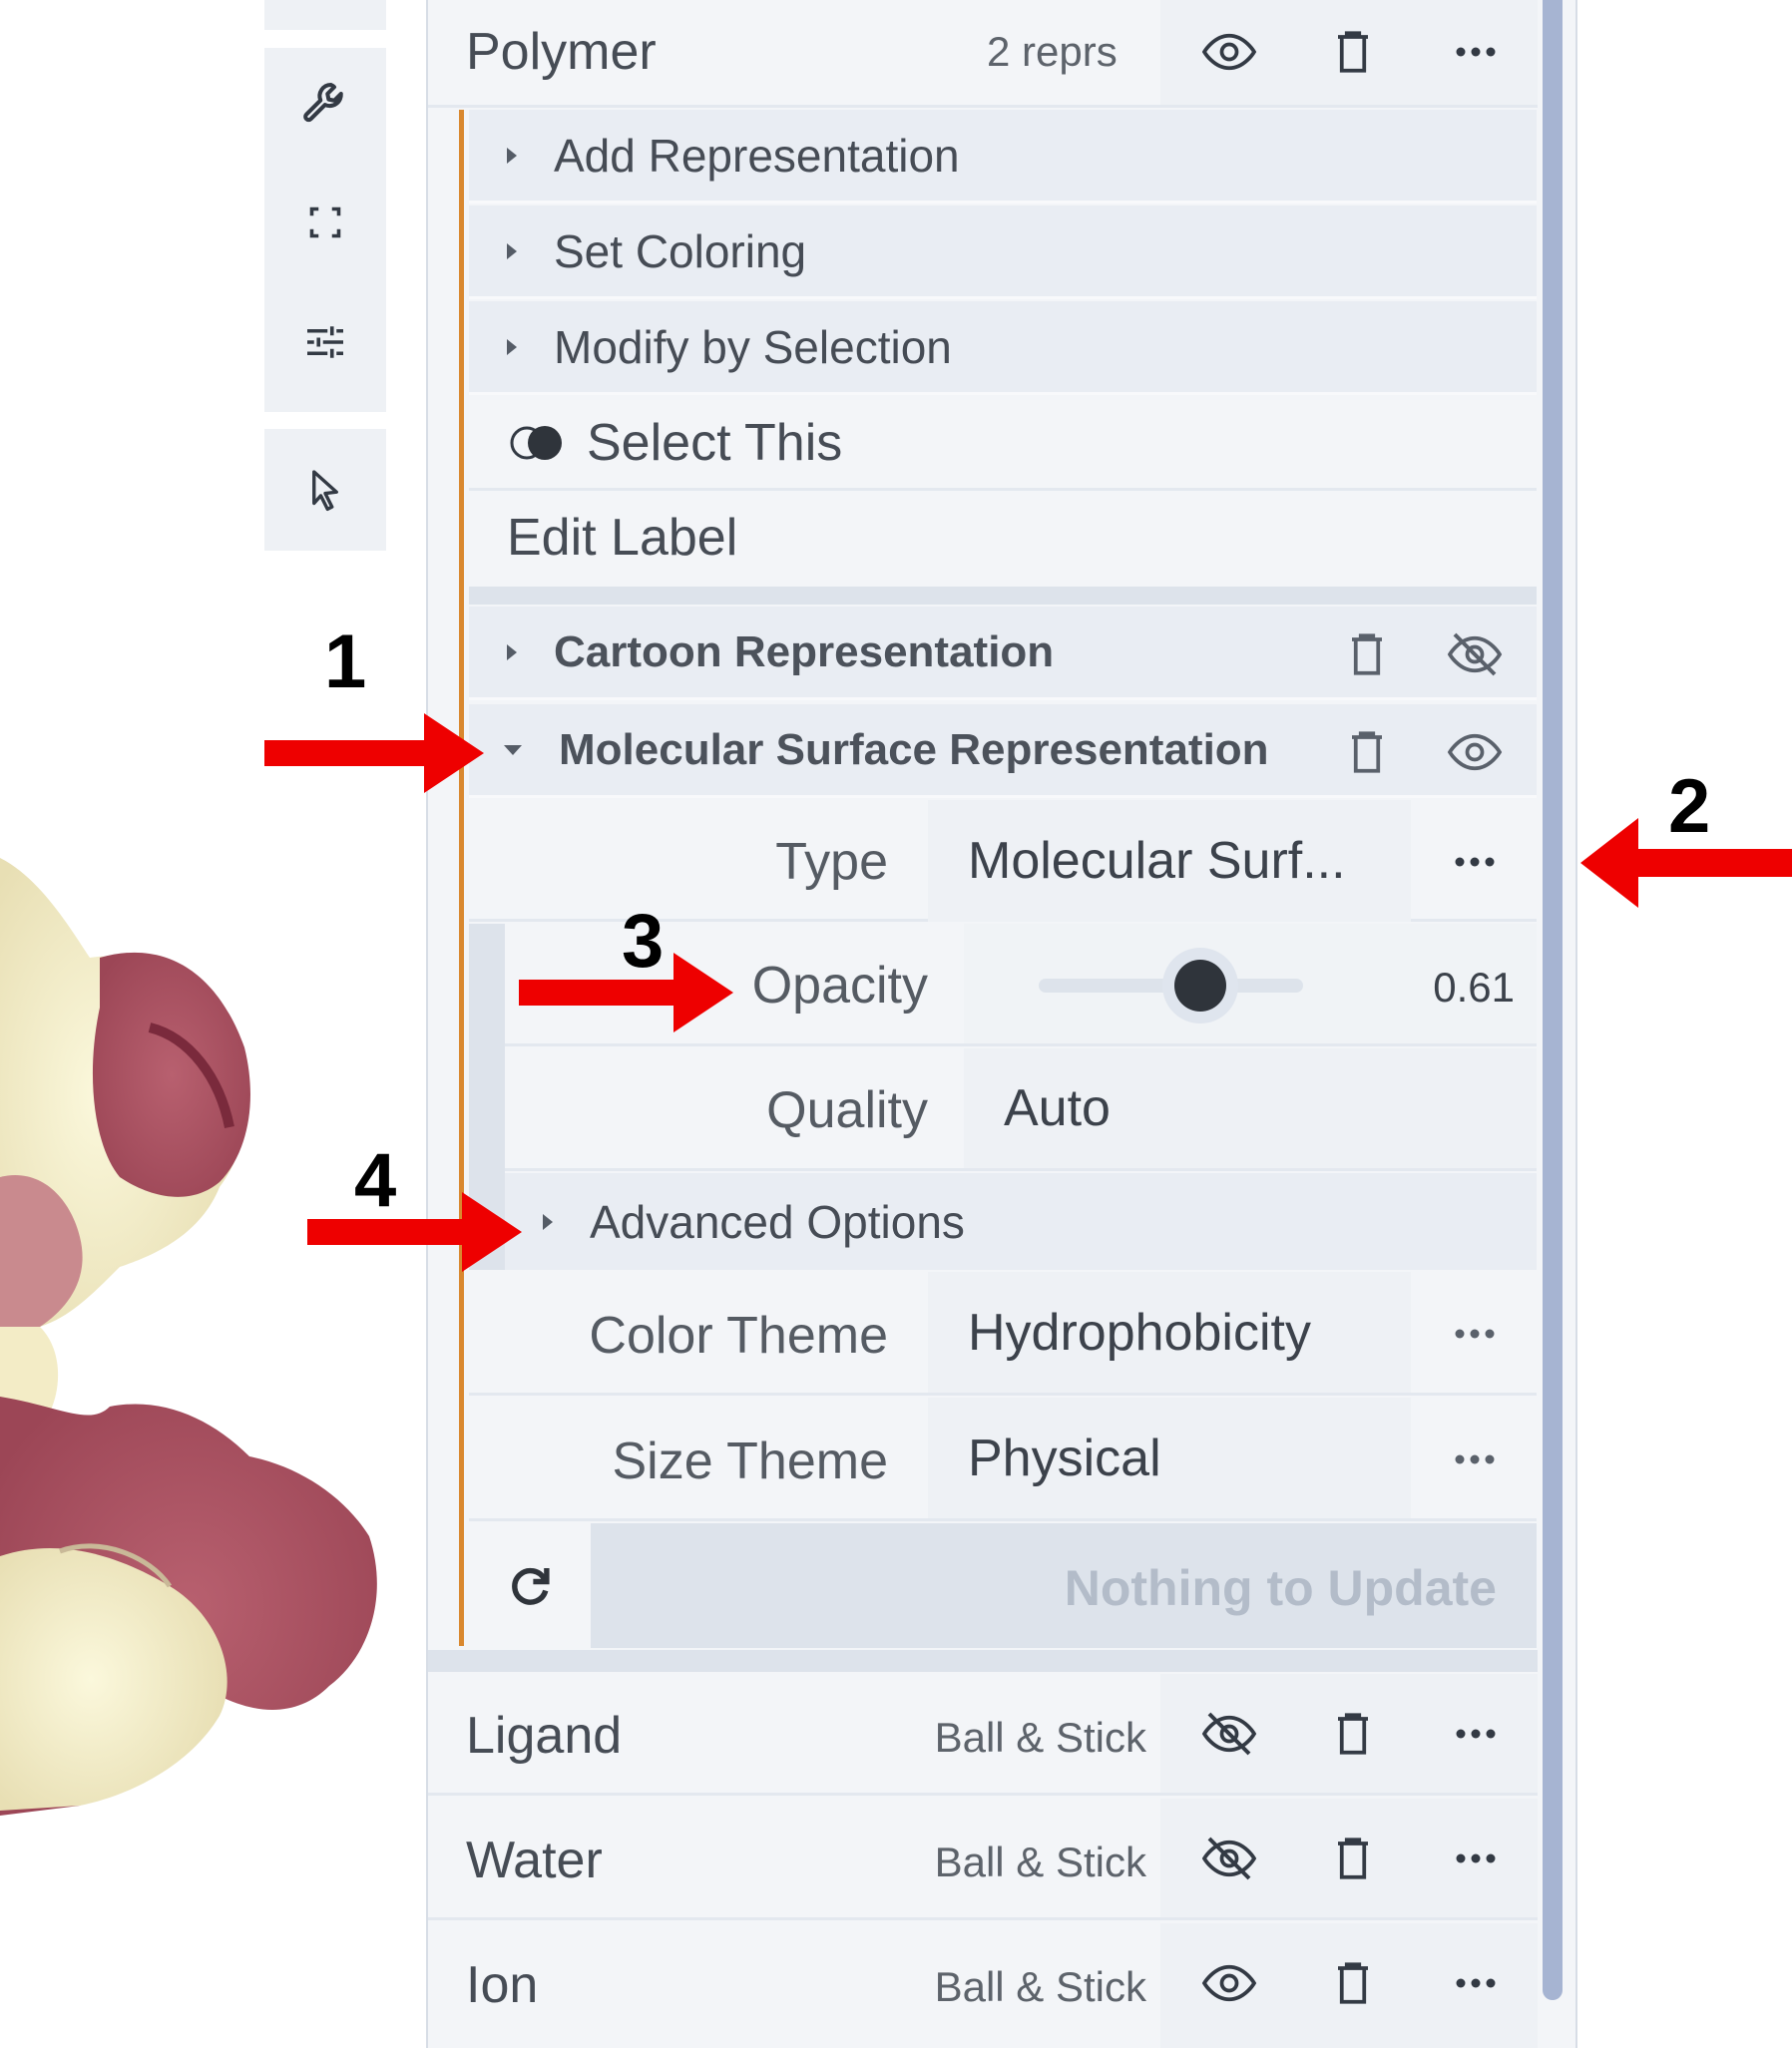 The image size is (1792, 2048). Describe the element at coordinates (1003, 348) in the screenshot. I see `modify-by-selection-item: Modify by Selection` at that location.